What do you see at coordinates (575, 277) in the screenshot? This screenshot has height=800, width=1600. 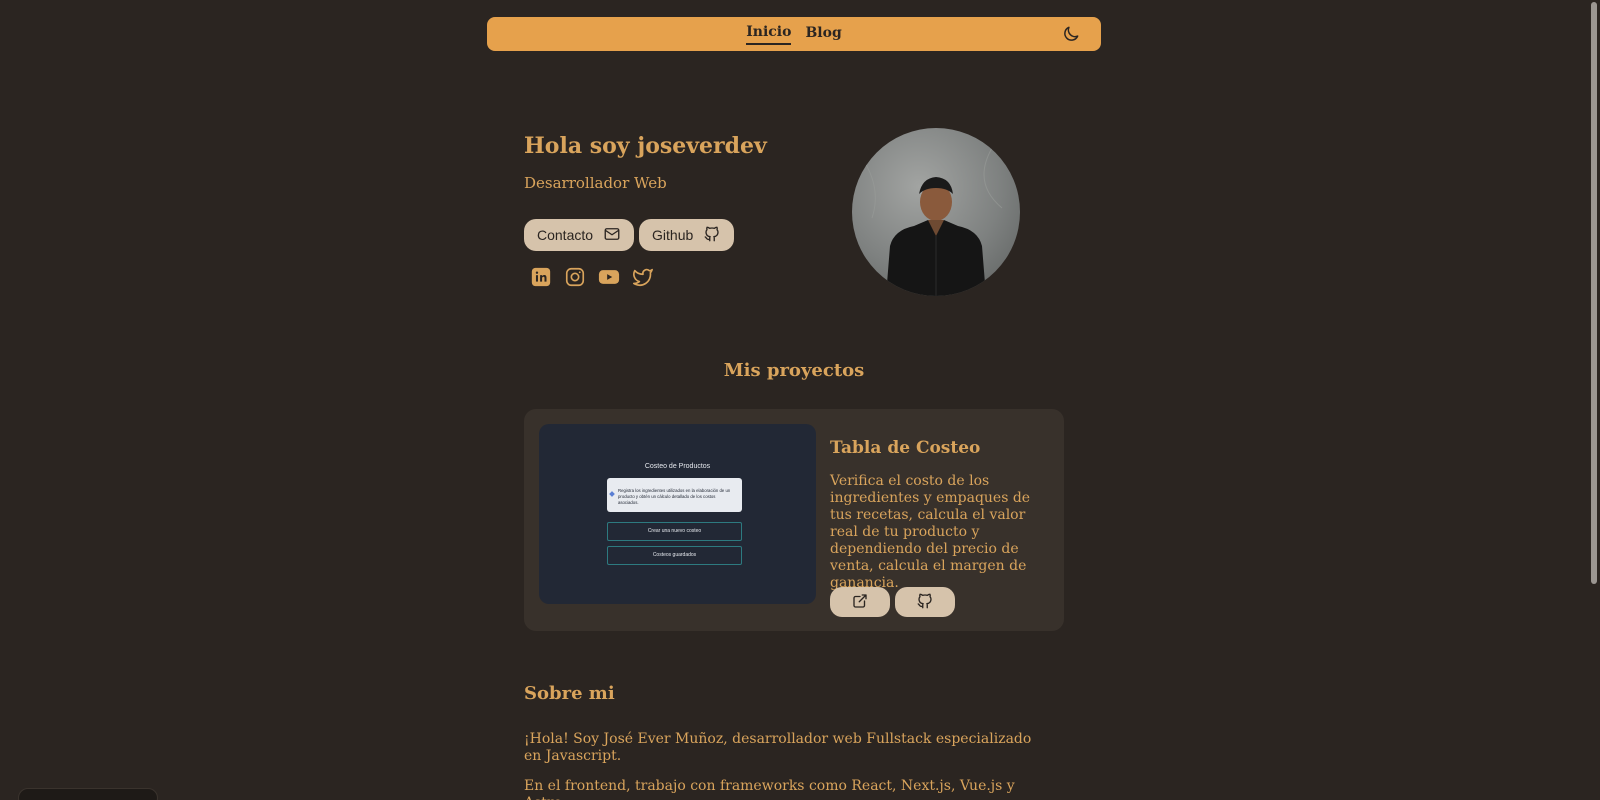 I see `instagram-icon` at bounding box center [575, 277].